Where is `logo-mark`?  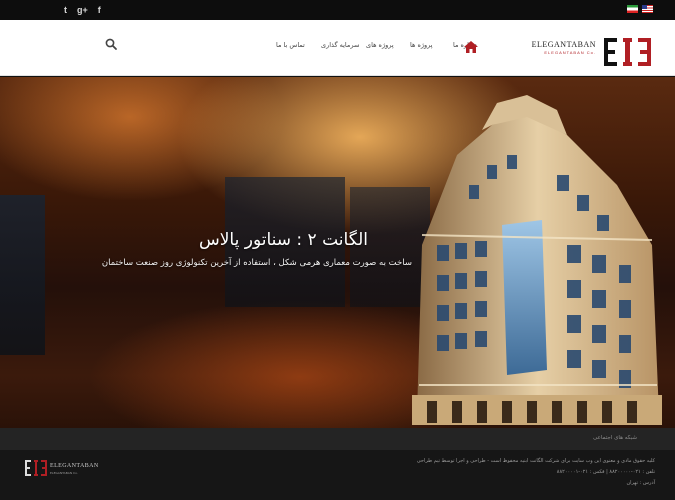
logo-mark is located at coordinates (628, 52).